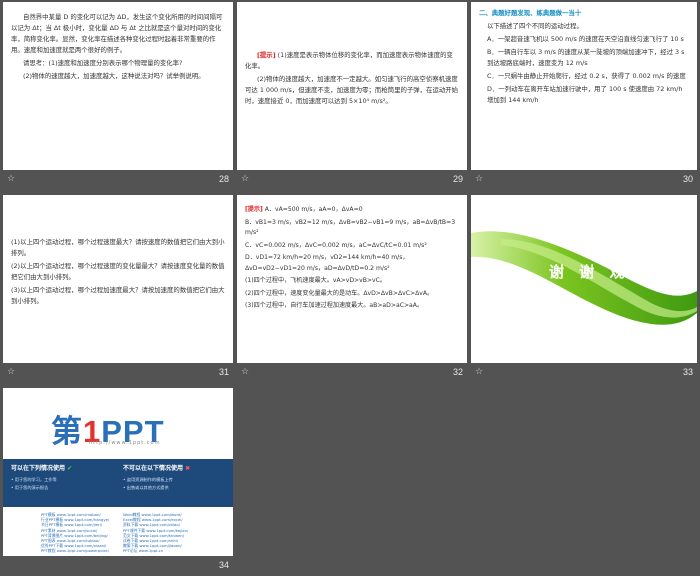 This screenshot has height=576, width=700. Describe the element at coordinates (352, 180) in the screenshot. I see `slide-footer: ☆ 29` at that location.